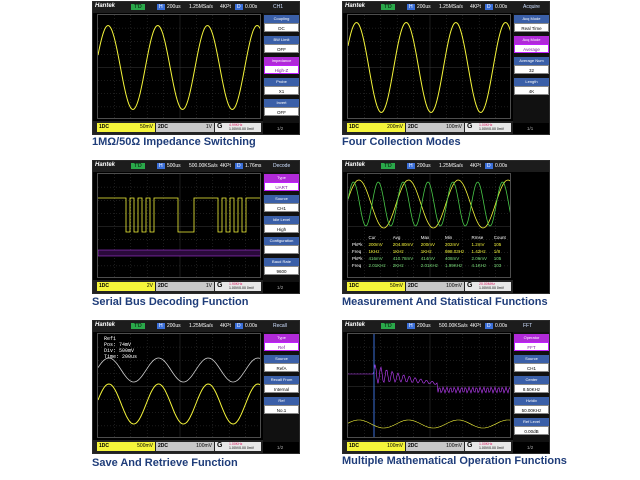  Describe the element at coordinates (126, 446) in the screenshot. I see `ch1-status: 1DC 500mV` at that location.